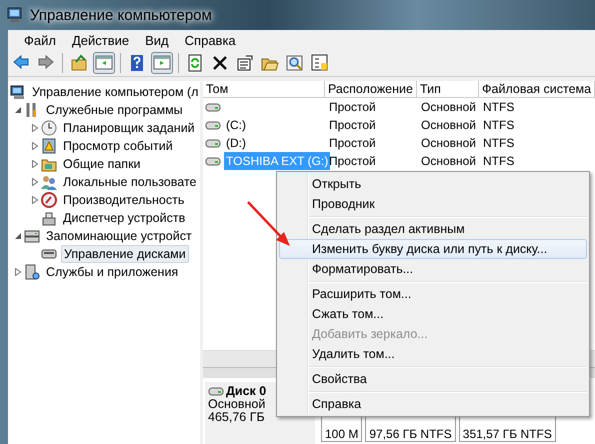 This screenshot has width=595, height=444. What do you see at coordinates (112, 272) in the screenshot?
I see `tree-item: Службы и приложения` at bounding box center [112, 272].